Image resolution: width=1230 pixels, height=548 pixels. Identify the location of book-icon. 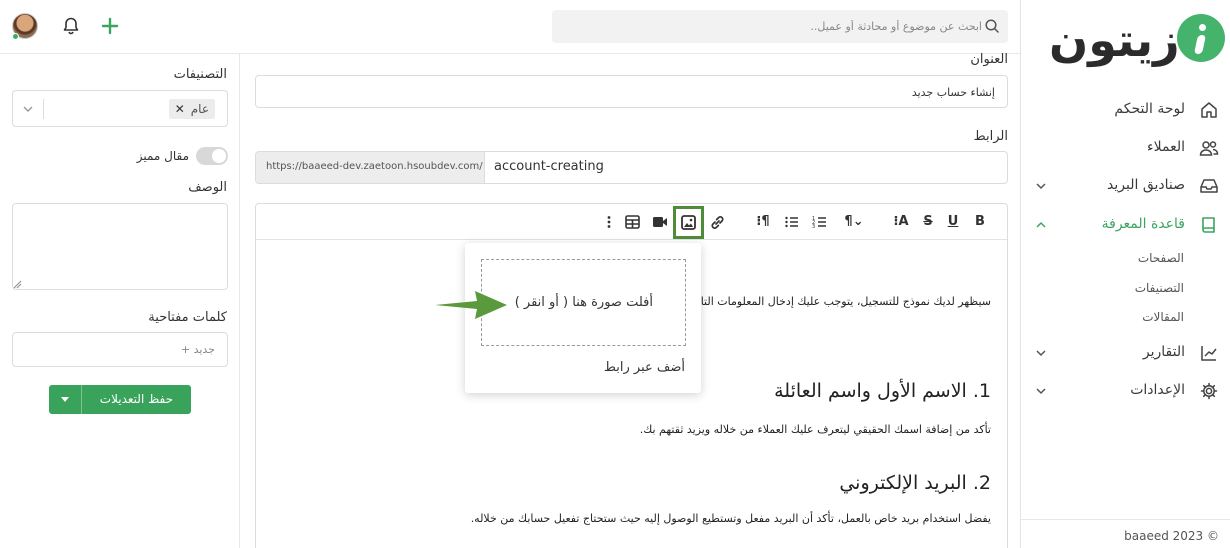
(1208, 225).